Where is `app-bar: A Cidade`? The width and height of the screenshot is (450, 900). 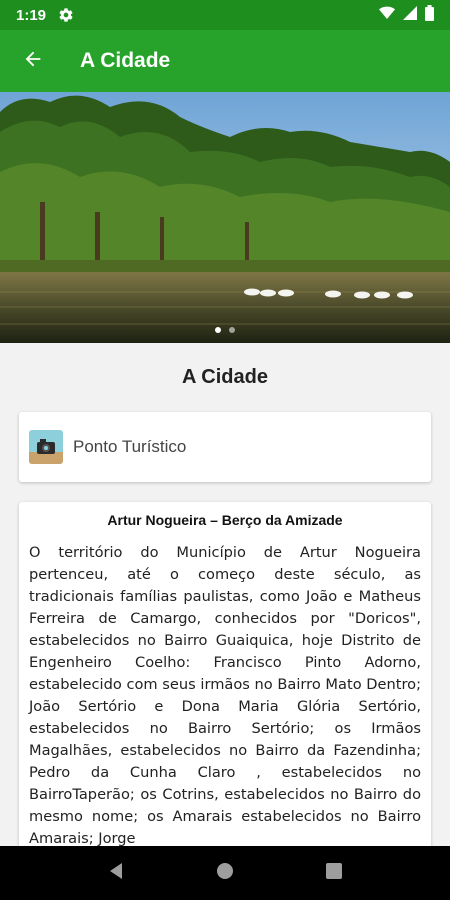 app-bar: A Cidade is located at coordinates (225, 61).